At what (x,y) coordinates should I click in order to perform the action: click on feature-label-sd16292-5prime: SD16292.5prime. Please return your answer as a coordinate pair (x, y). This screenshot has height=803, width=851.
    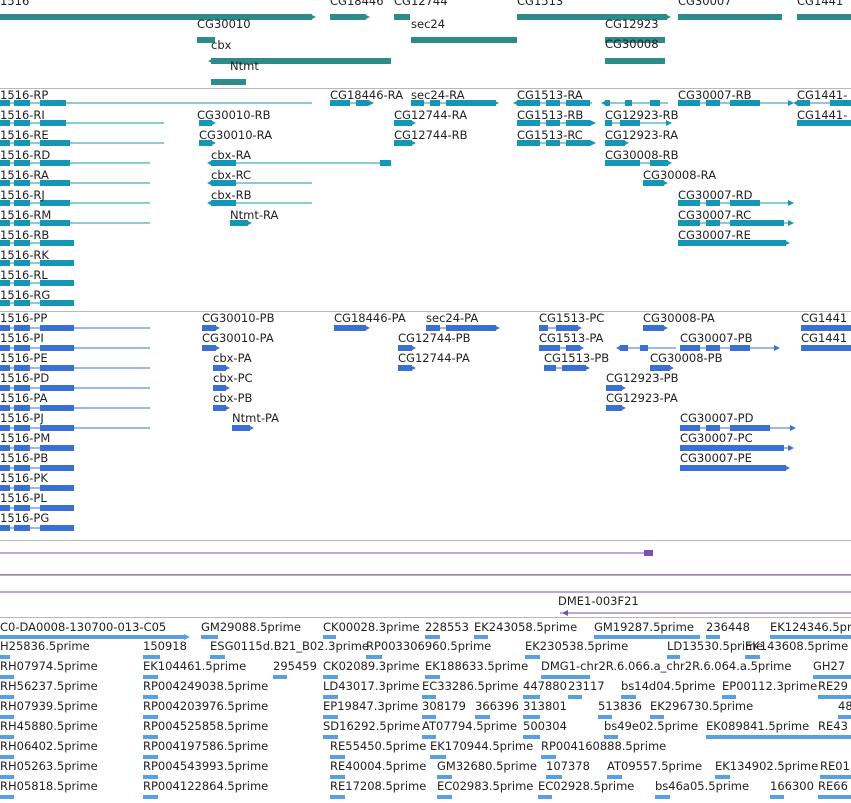
    Looking at the image, I should click on (371, 726).